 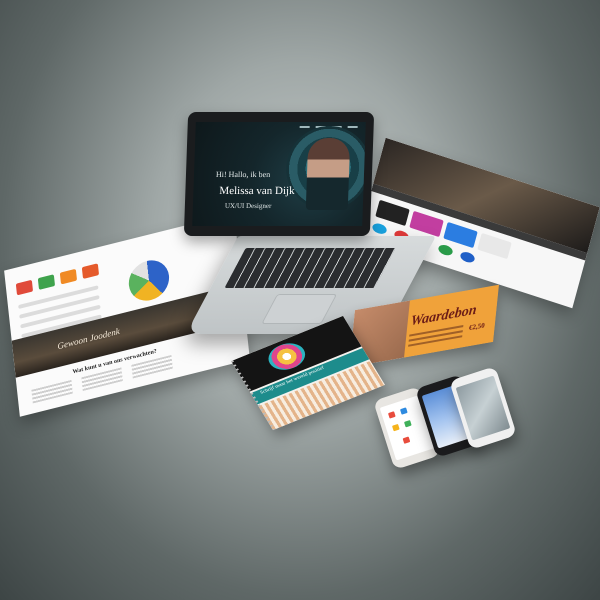 What do you see at coordinates (407, 424) in the screenshot?
I see `app-icon-green` at bounding box center [407, 424].